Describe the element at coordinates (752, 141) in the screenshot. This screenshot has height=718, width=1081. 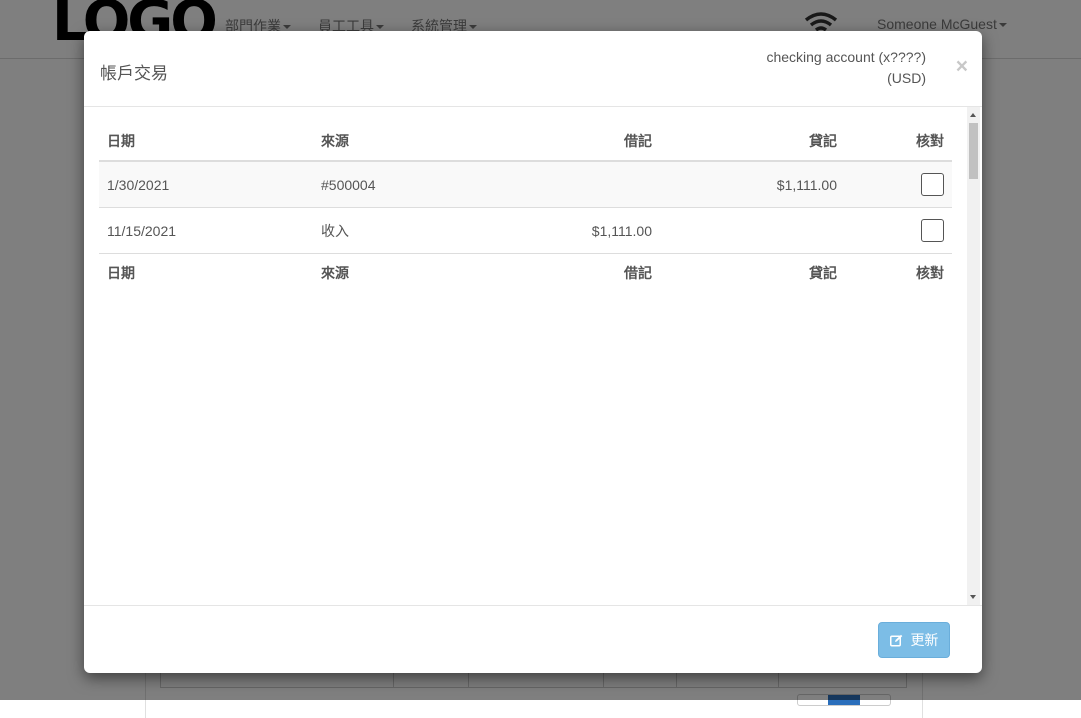
I see `header-credit: 貸記` at that location.